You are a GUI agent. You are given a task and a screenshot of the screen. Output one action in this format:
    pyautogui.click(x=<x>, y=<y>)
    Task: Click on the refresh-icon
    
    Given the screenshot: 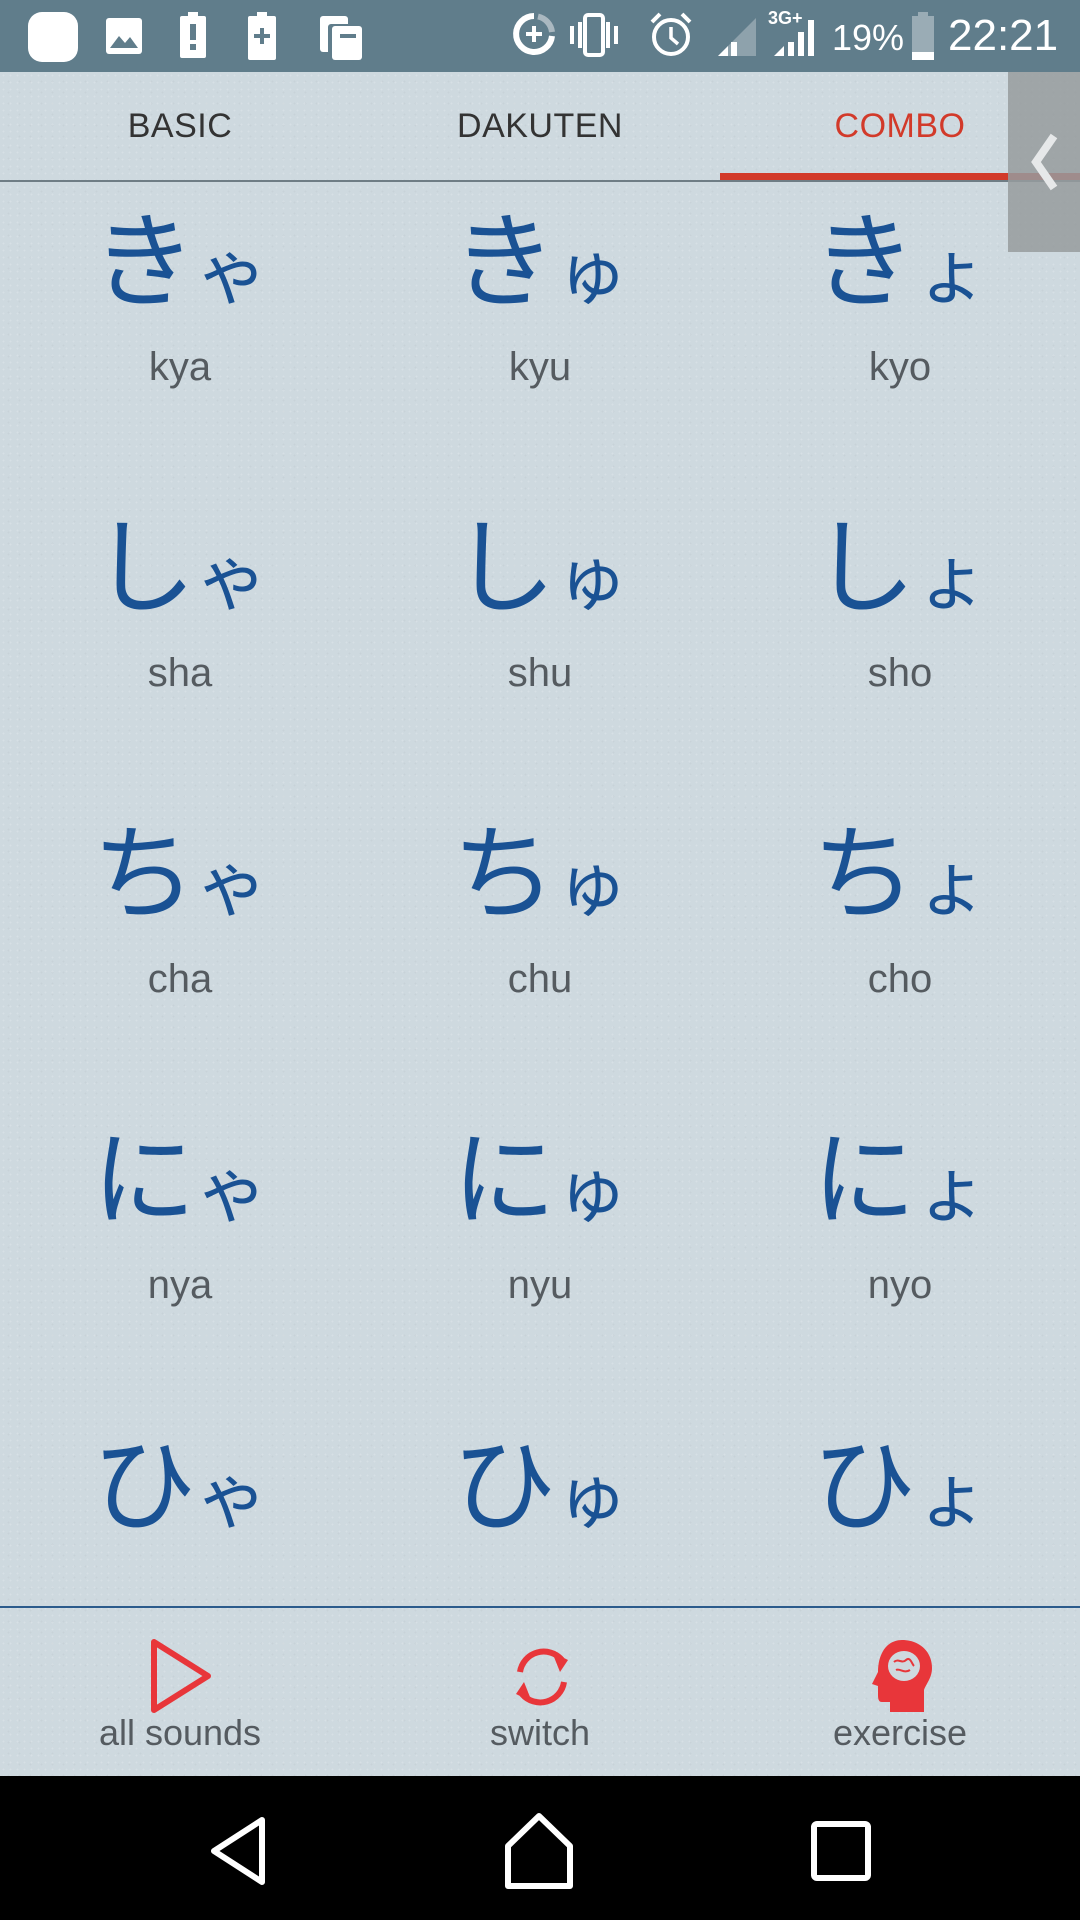 What is the action you would take?
    pyautogui.click(x=542, y=1677)
    